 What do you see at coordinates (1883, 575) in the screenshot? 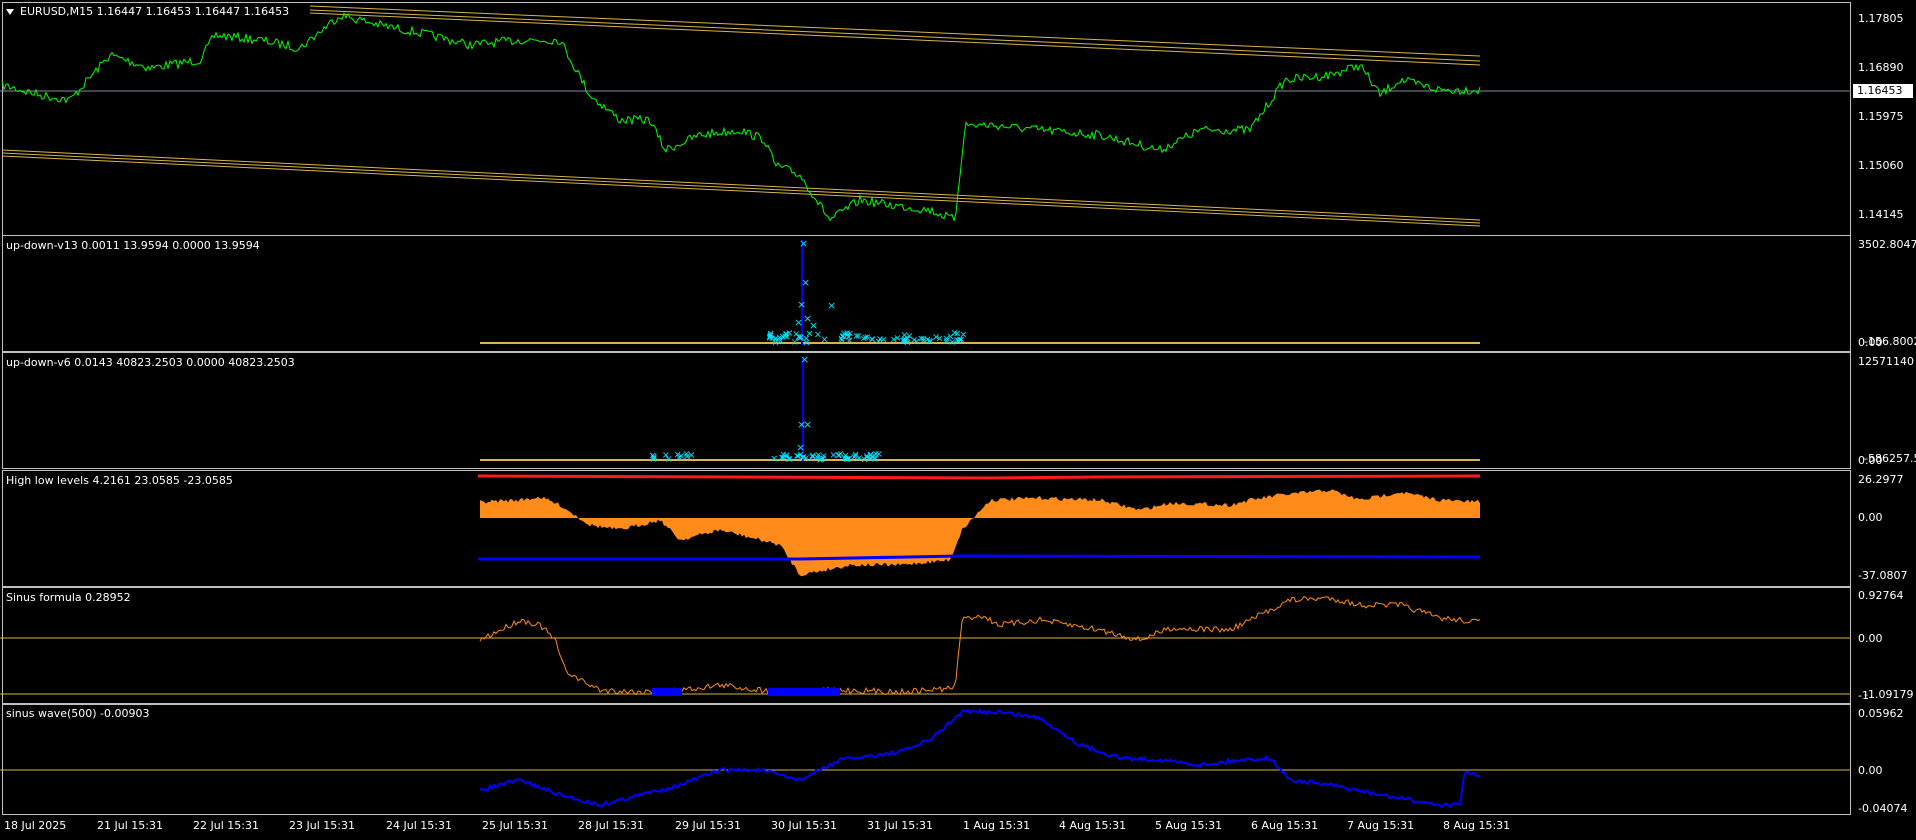
I see `pane-scale-bottom: -37.0807` at bounding box center [1883, 575].